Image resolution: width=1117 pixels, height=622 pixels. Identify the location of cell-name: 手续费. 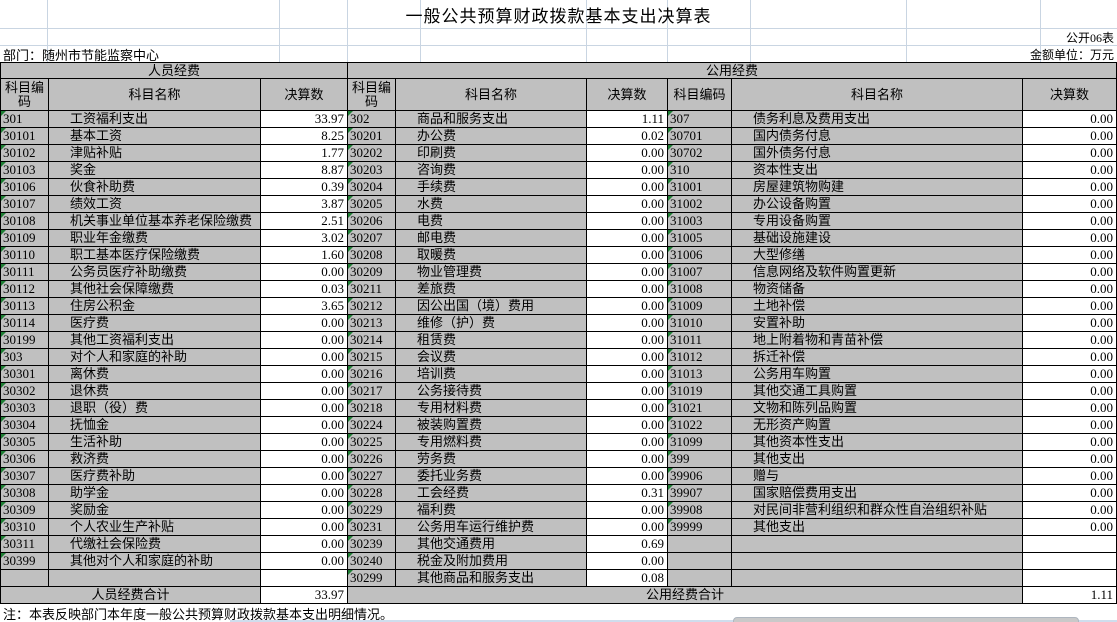
(491, 187).